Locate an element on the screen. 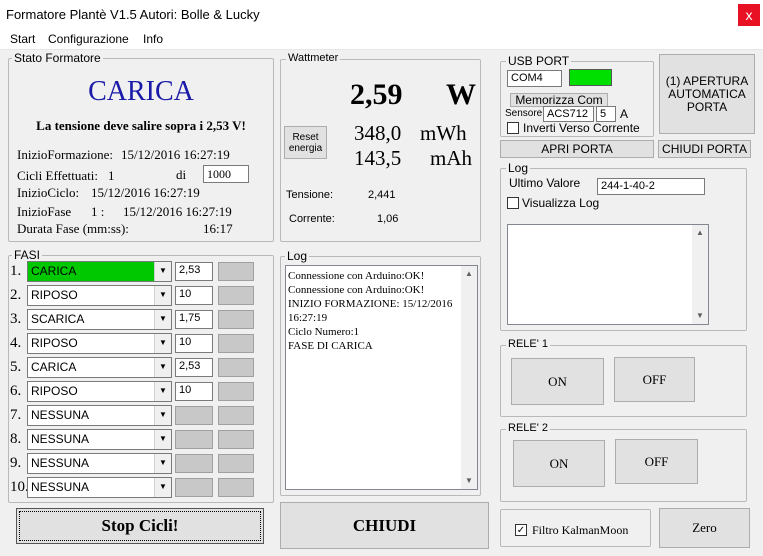 This screenshot has height=556, width=763. log-right-title: Log is located at coordinates (518, 168).